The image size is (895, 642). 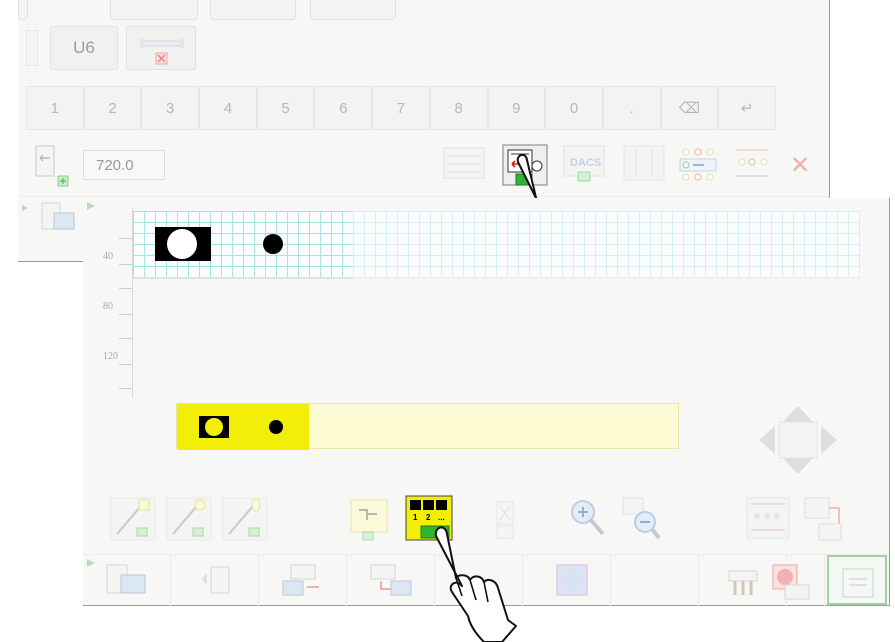 I want to click on key-2: 2, so click(x=112, y=108).